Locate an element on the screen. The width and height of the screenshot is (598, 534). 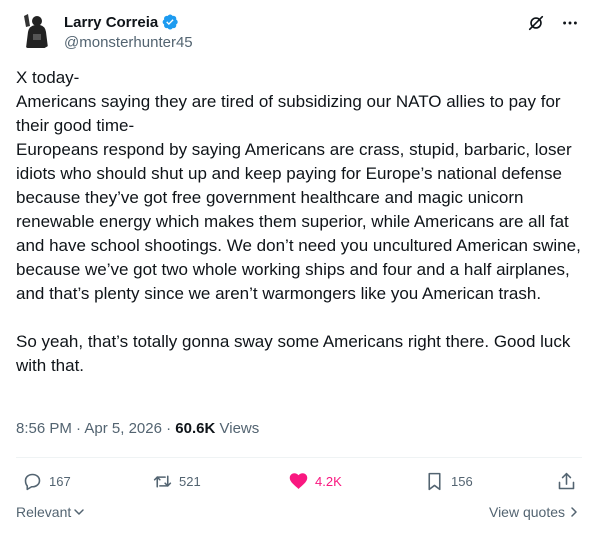
chevron-right-icon is located at coordinates (574, 512).